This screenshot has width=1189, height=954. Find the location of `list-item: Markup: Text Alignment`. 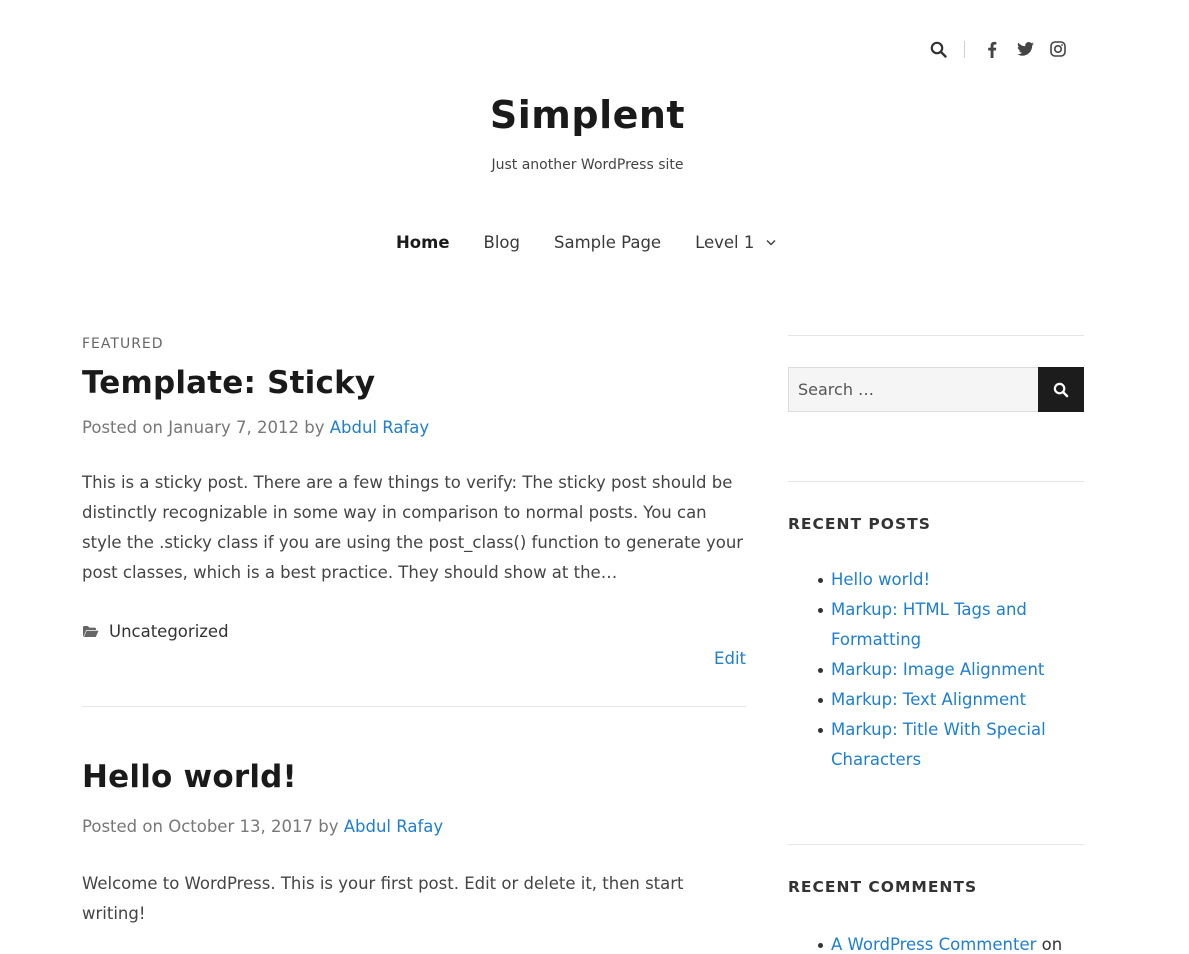

list-item: Markup: Text Alignment is located at coordinates (936, 700).